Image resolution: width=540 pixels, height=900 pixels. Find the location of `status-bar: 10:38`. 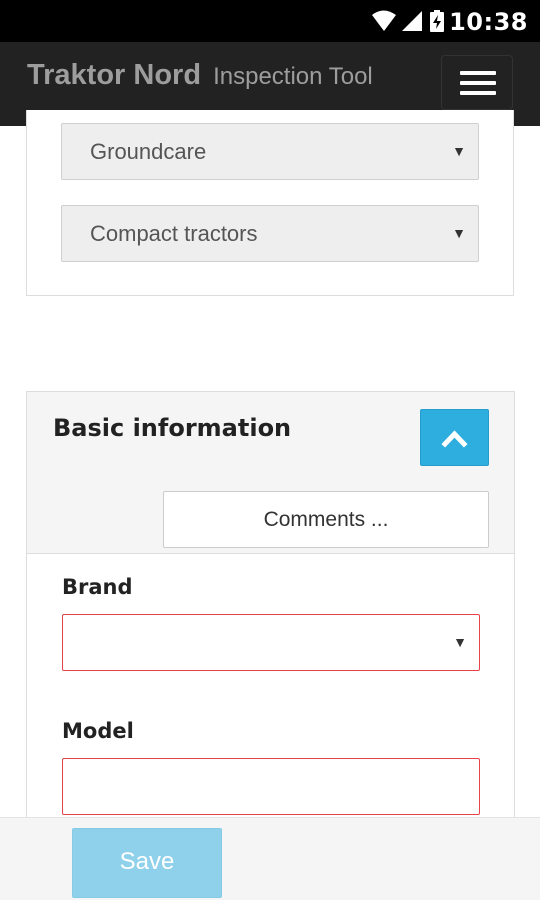

status-bar: 10:38 is located at coordinates (270, 21).